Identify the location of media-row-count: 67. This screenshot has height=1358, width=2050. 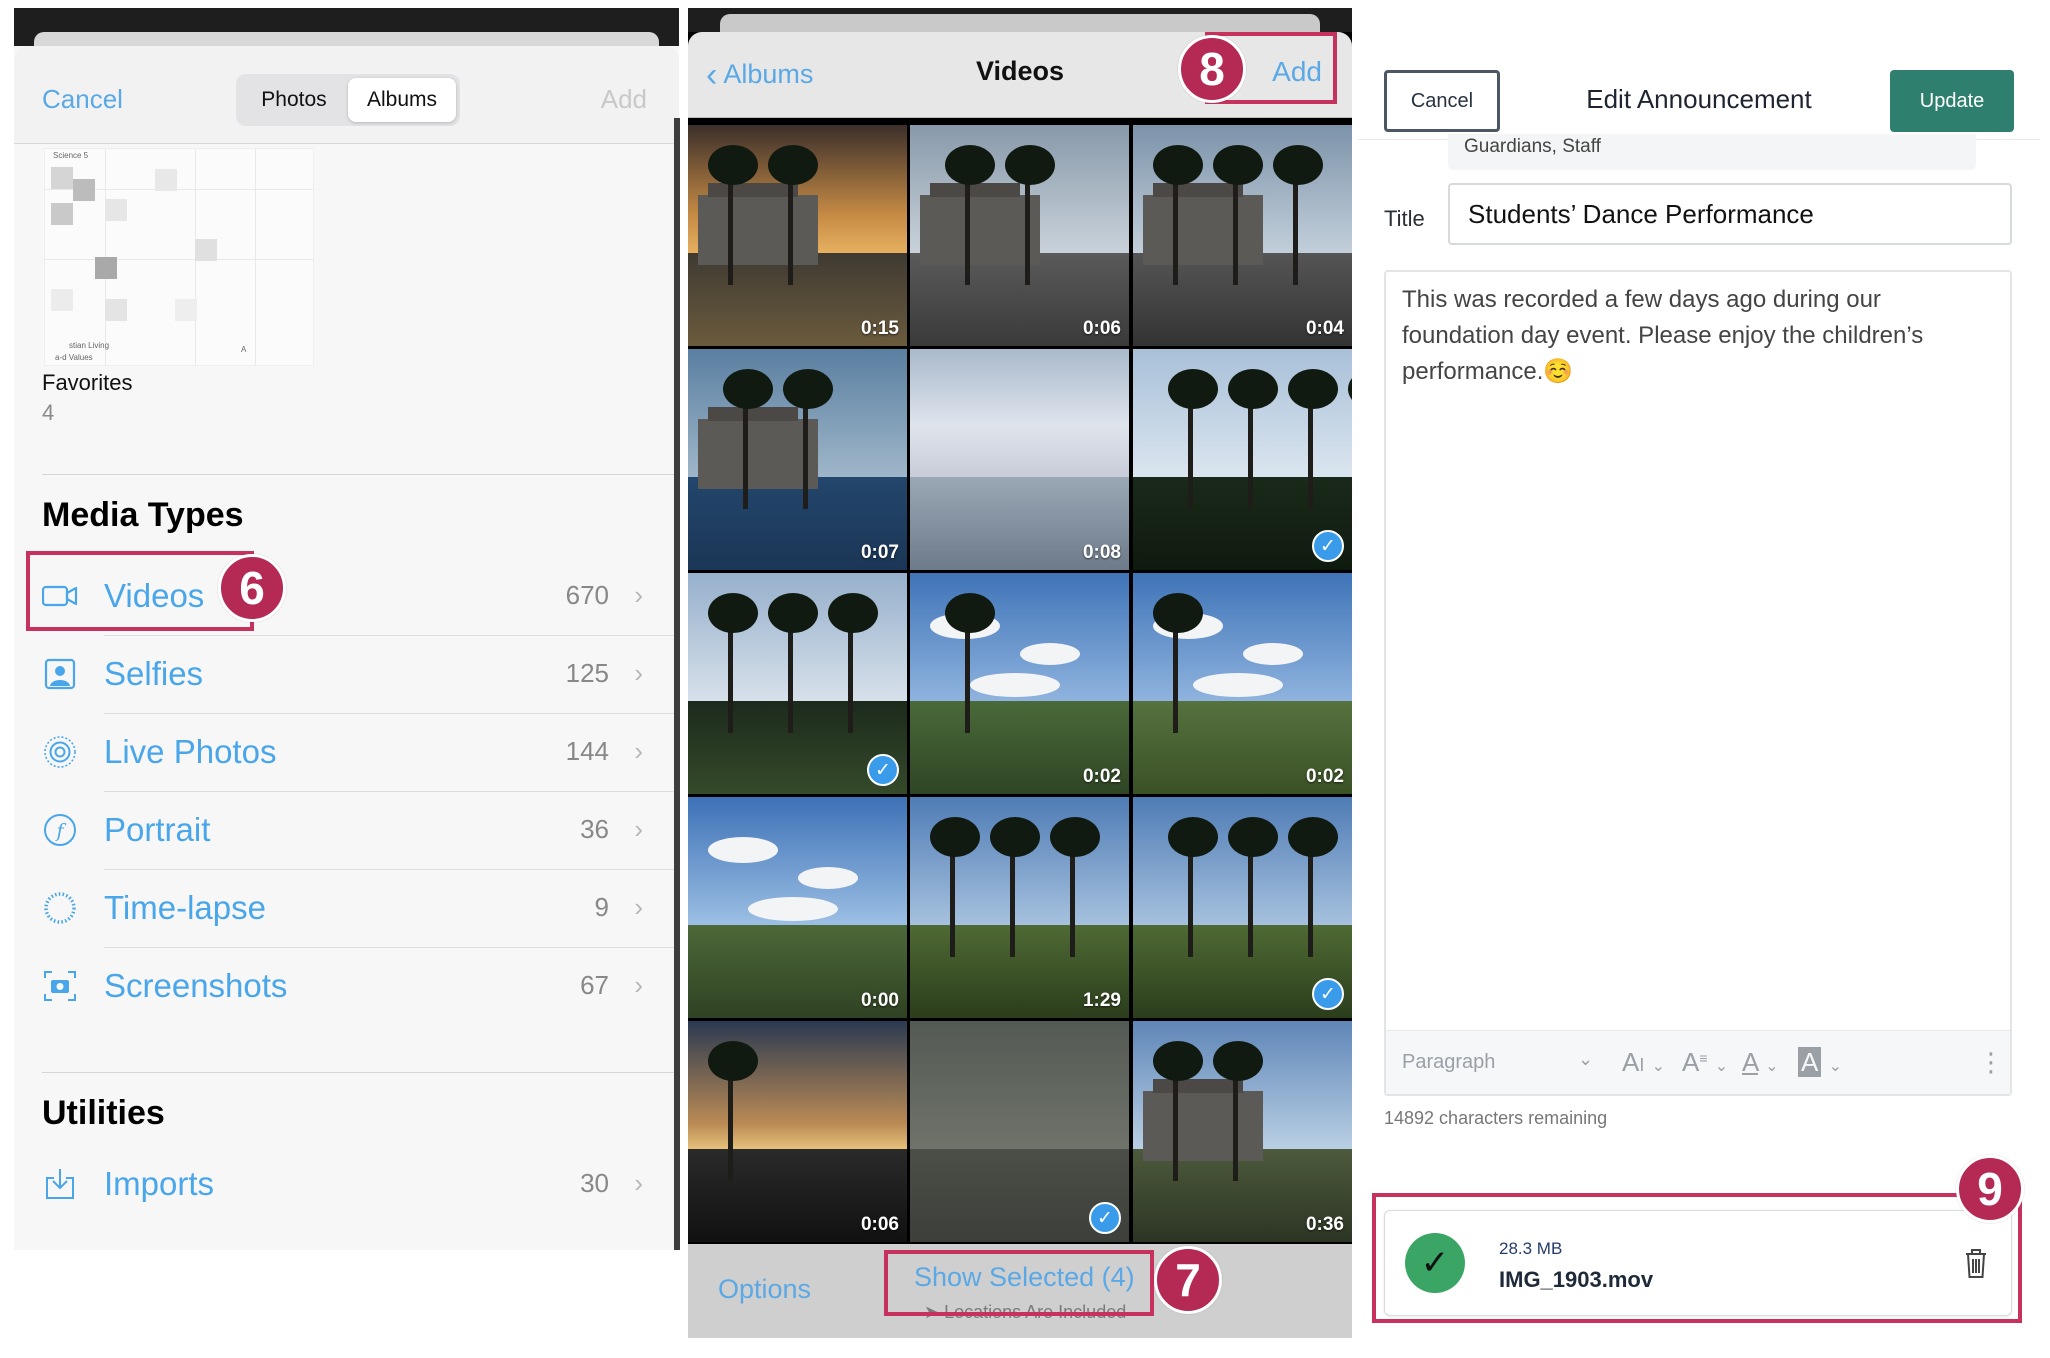
(594, 985).